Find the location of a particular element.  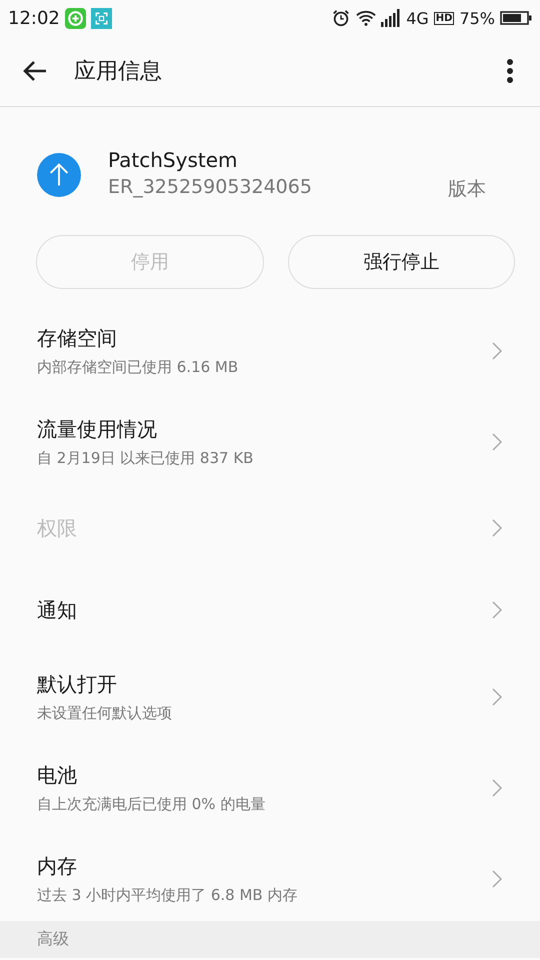

back-arrow-icon is located at coordinates (35, 71).